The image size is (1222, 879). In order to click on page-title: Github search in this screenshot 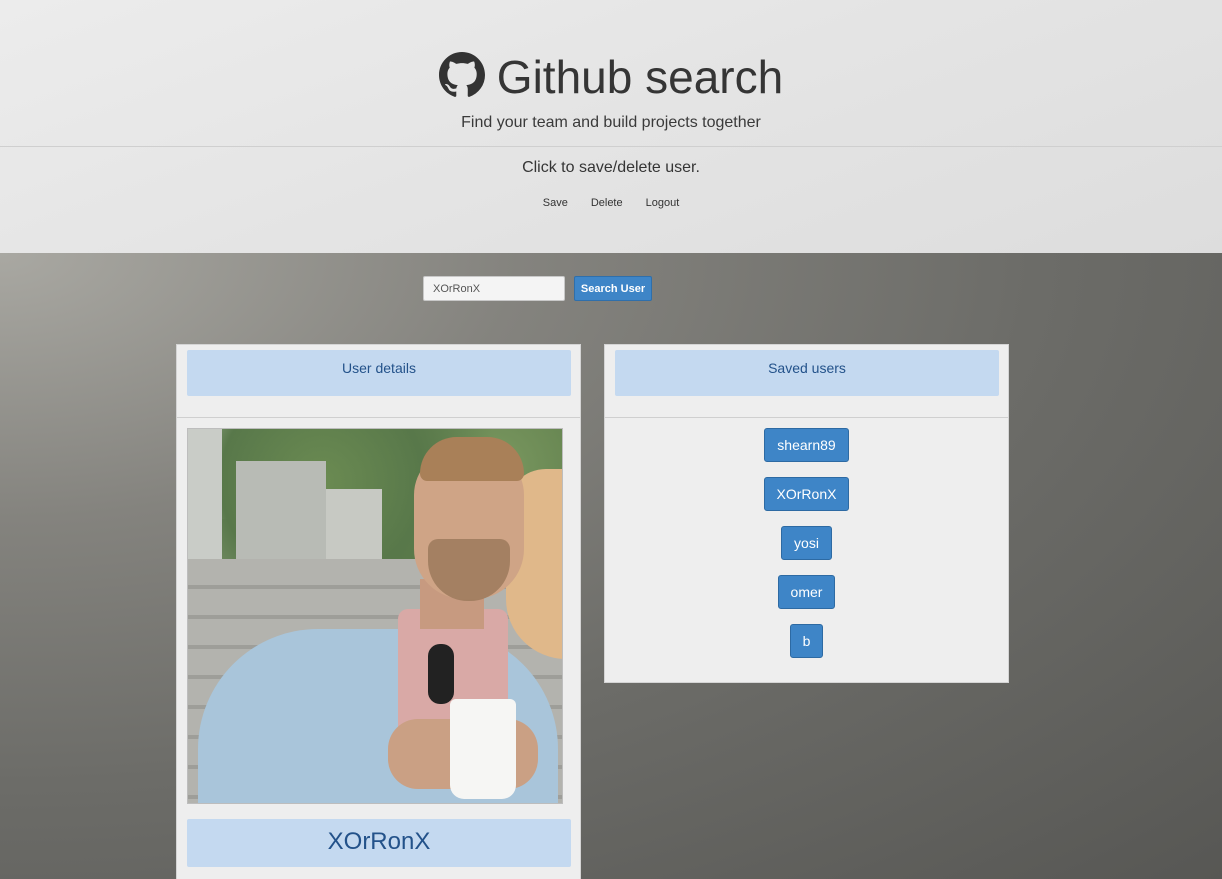, I will do `click(640, 77)`.